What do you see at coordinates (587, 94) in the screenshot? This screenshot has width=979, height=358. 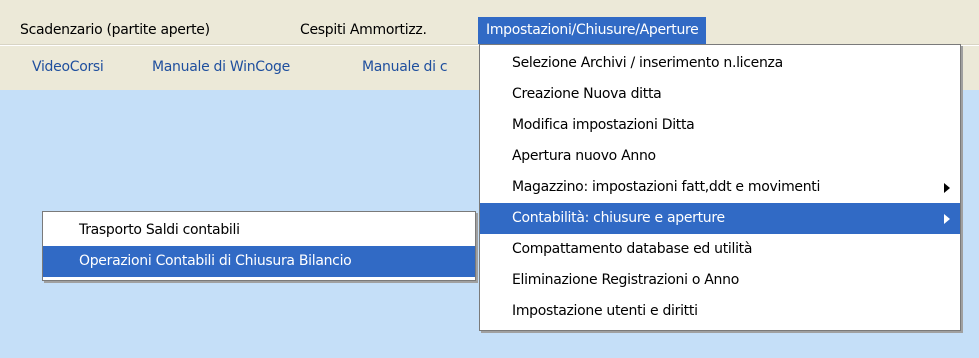 I see `menu-item-label: Creazione Nuova ditta` at bounding box center [587, 94].